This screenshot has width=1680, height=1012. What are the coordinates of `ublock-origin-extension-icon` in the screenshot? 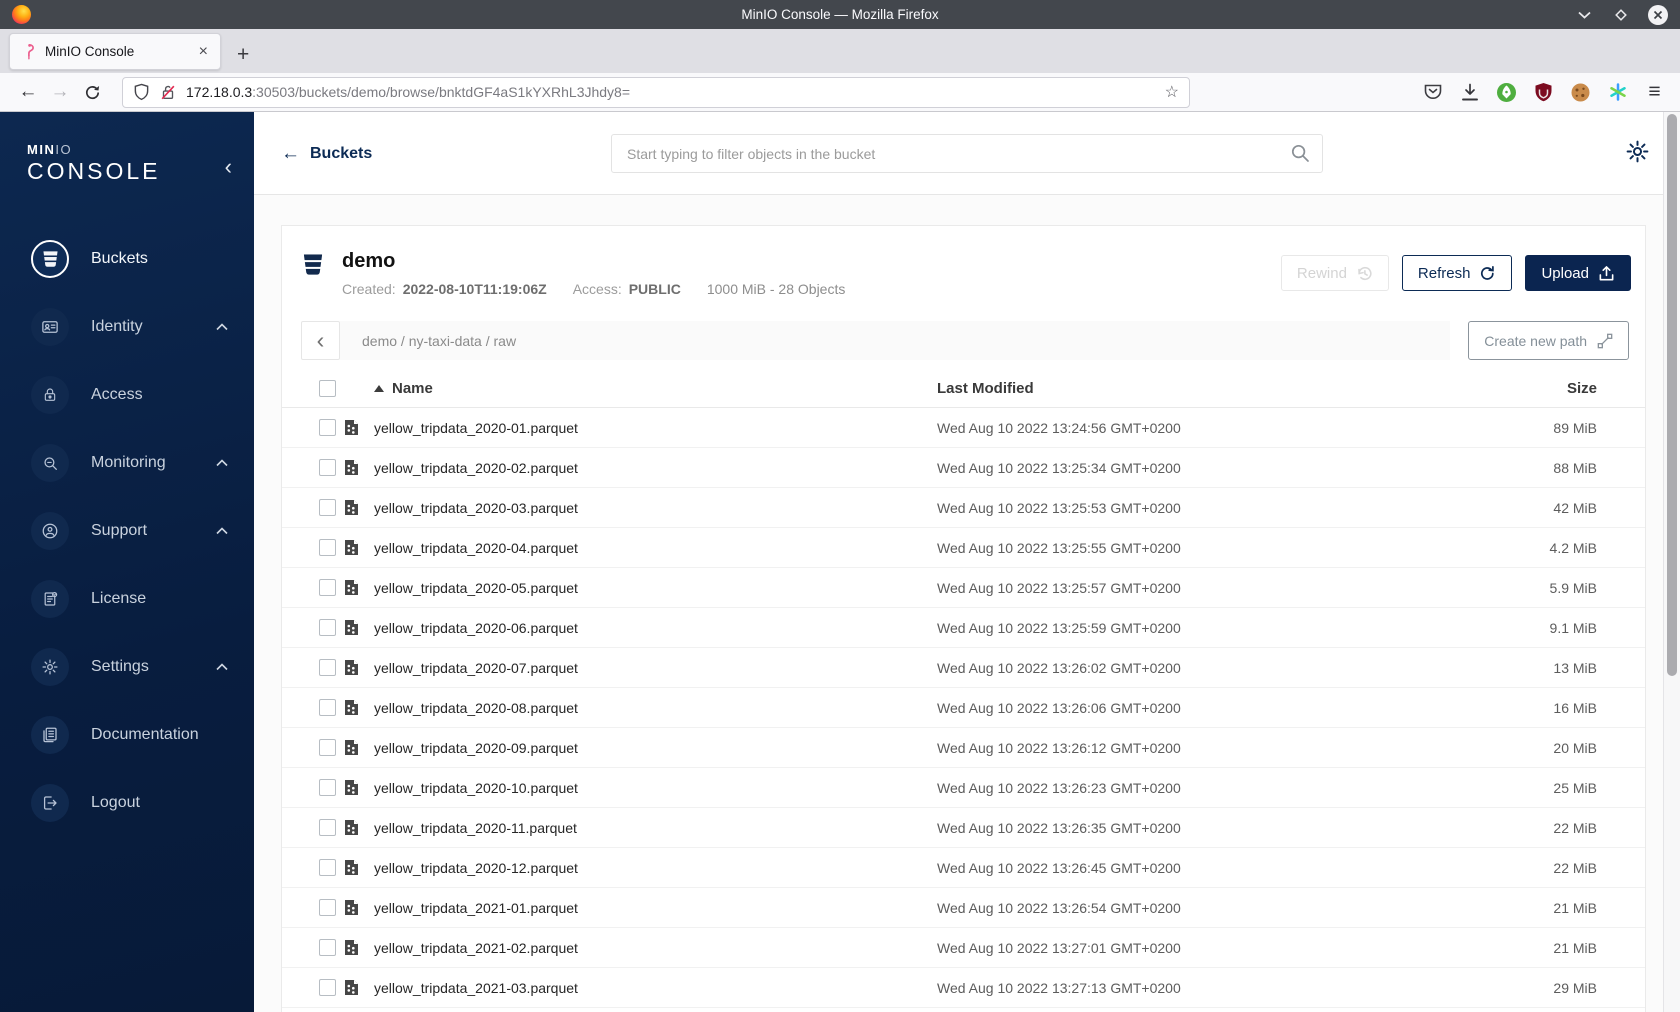 It's located at (1543, 92).